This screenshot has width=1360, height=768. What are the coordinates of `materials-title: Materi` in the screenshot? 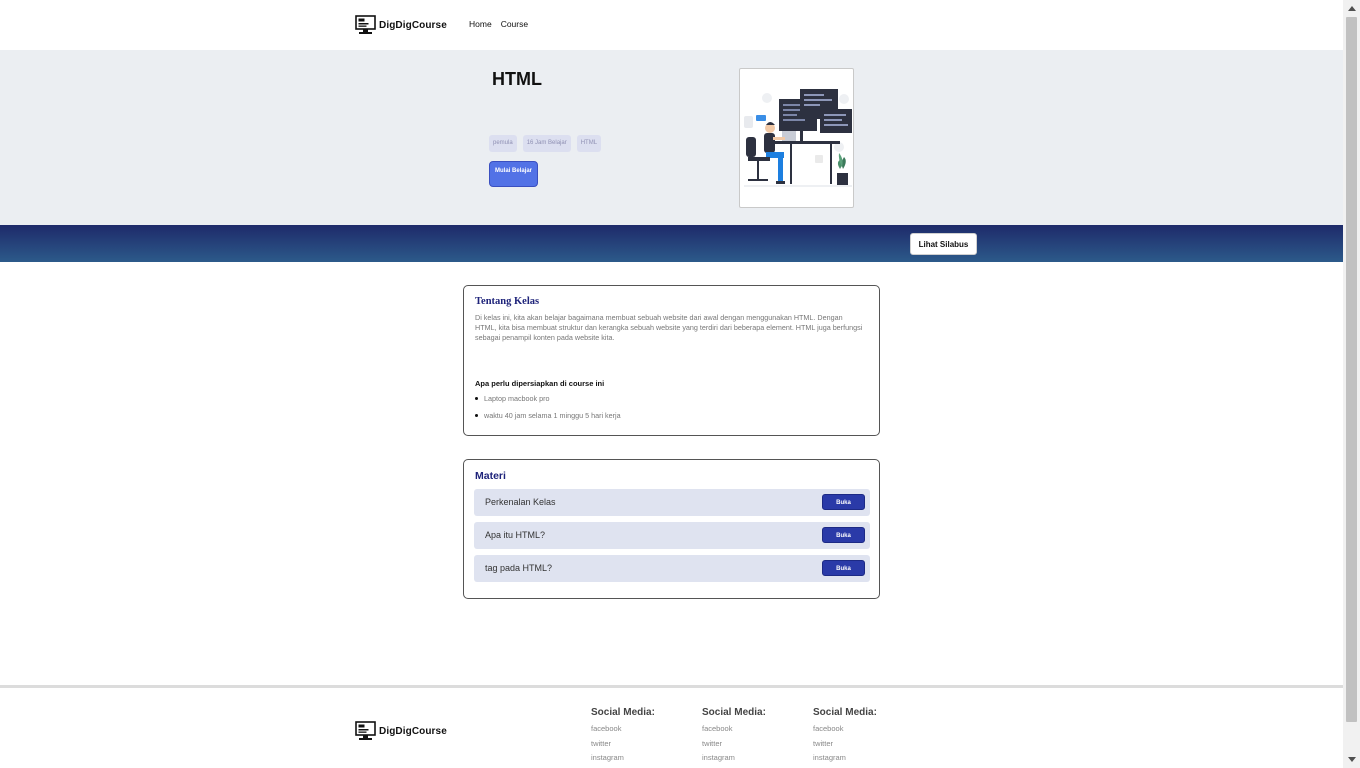 It's located at (490, 476).